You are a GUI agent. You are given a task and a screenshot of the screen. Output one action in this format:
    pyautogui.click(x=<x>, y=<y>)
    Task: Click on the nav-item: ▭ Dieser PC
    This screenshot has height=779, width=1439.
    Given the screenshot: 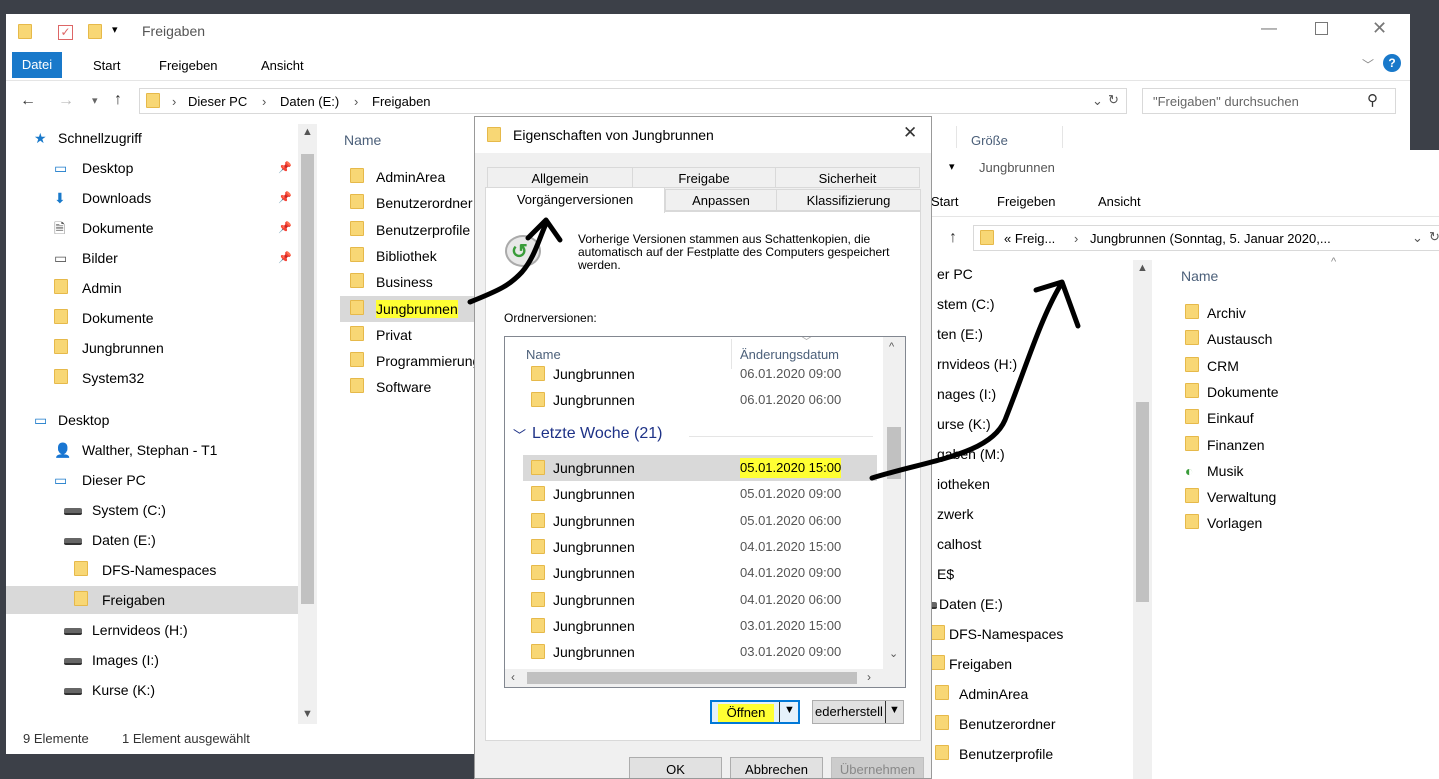 What is the action you would take?
    pyautogui.click(x=152, y=480)
    